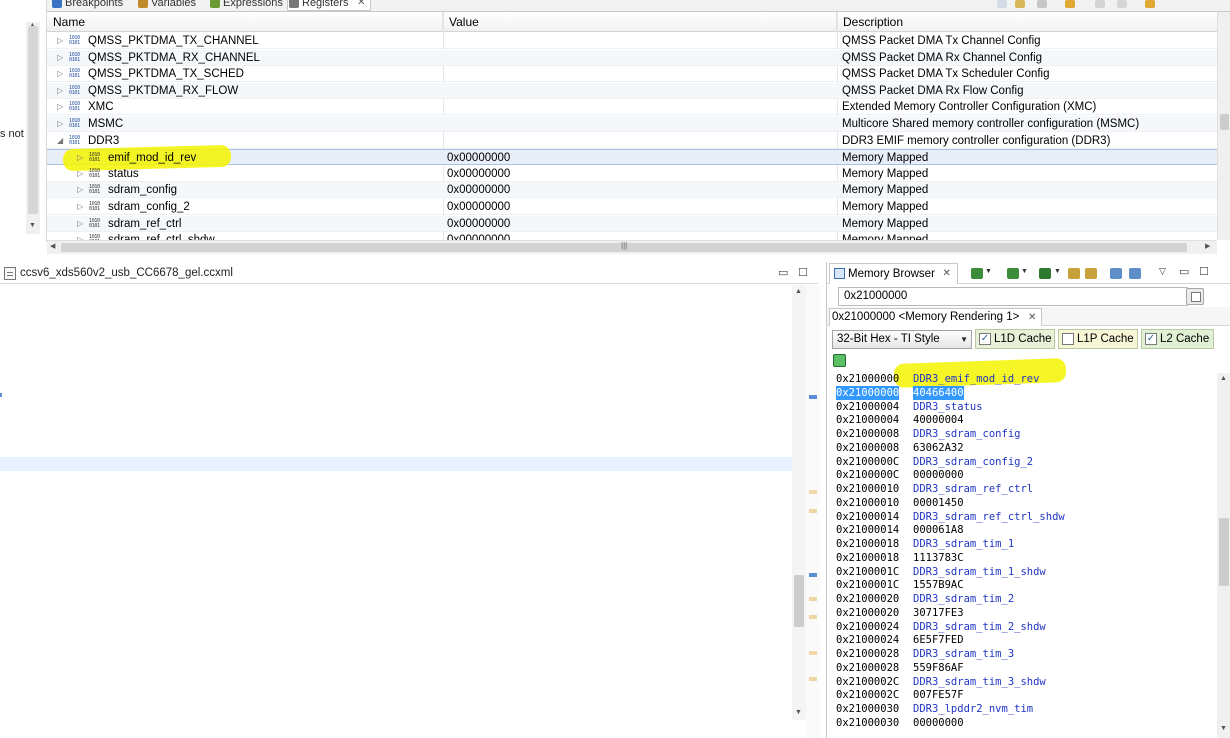  I want to click on link-icon, so click(1074, 273).